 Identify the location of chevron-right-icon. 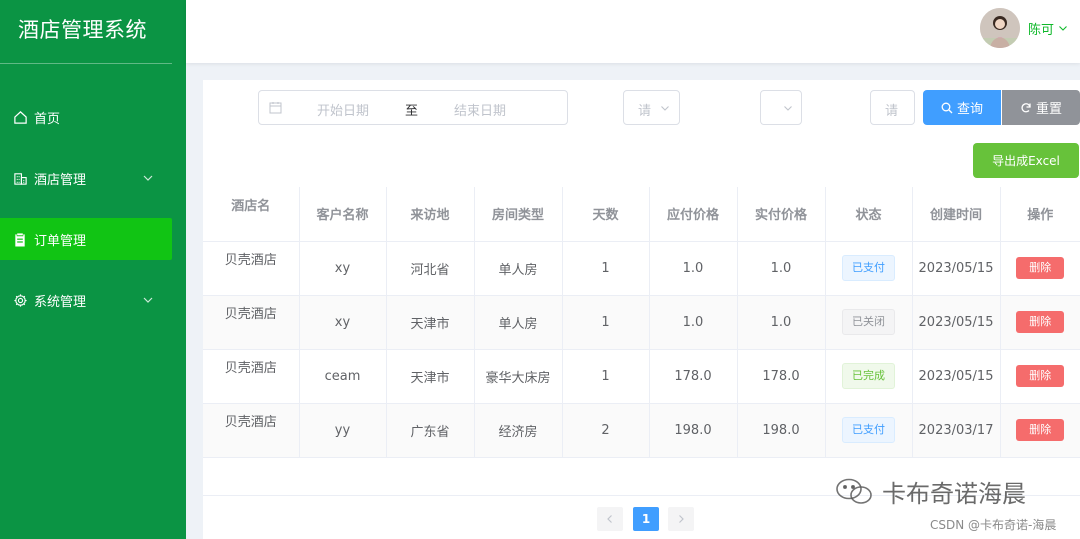
(681, 519).